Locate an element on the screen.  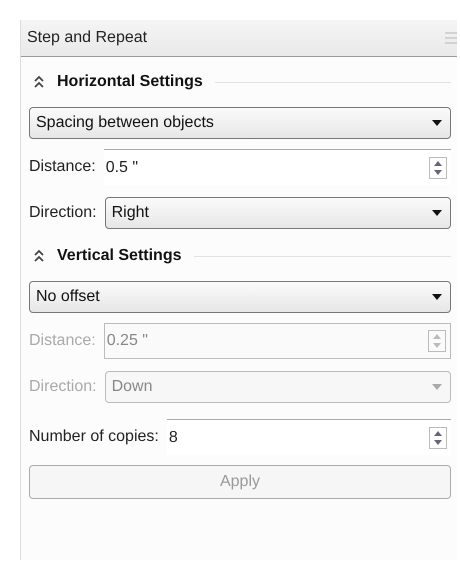
direction-dropdown: Right is located at coordinates (277, 213).